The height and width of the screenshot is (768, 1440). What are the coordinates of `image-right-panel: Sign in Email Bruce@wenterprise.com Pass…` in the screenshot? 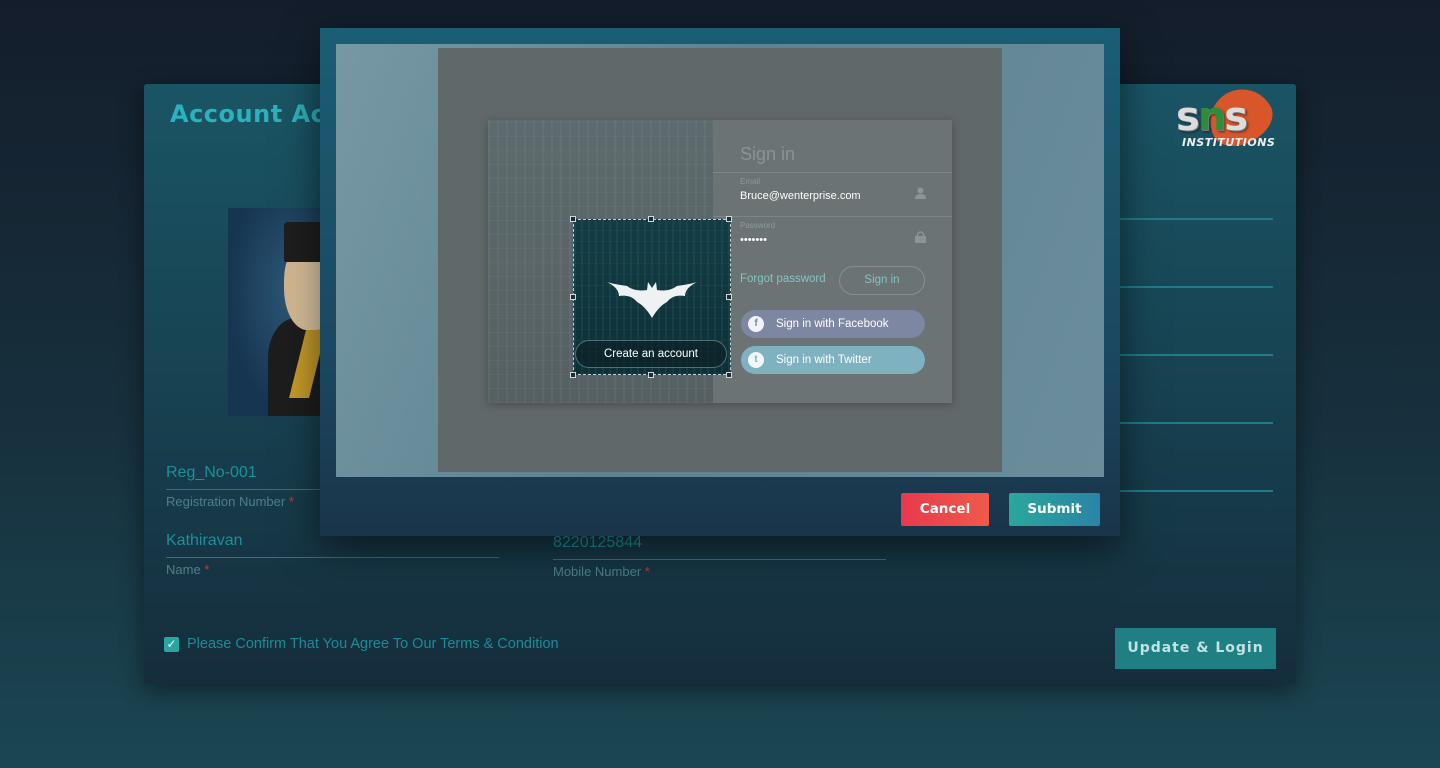 It's located at (832, 261).